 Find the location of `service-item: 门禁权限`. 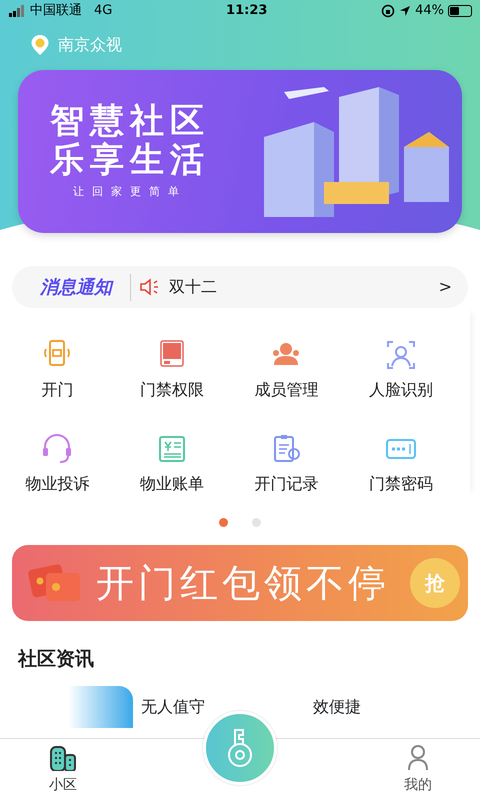

service-item: 门禁权限 is located at coordinates (171, 370).